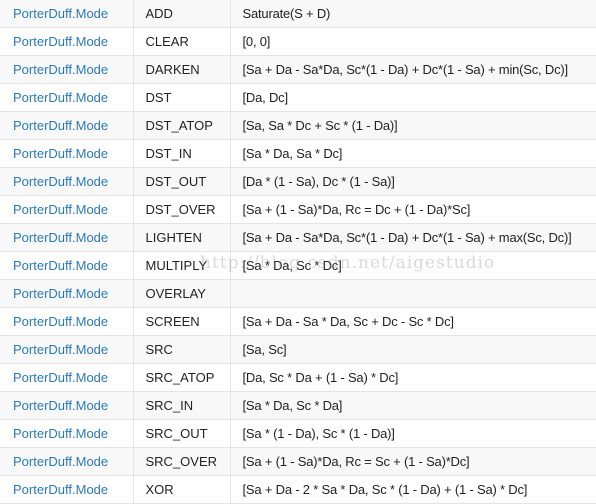  I want to click on formula-cell: [0, 0], so click(413, 41).